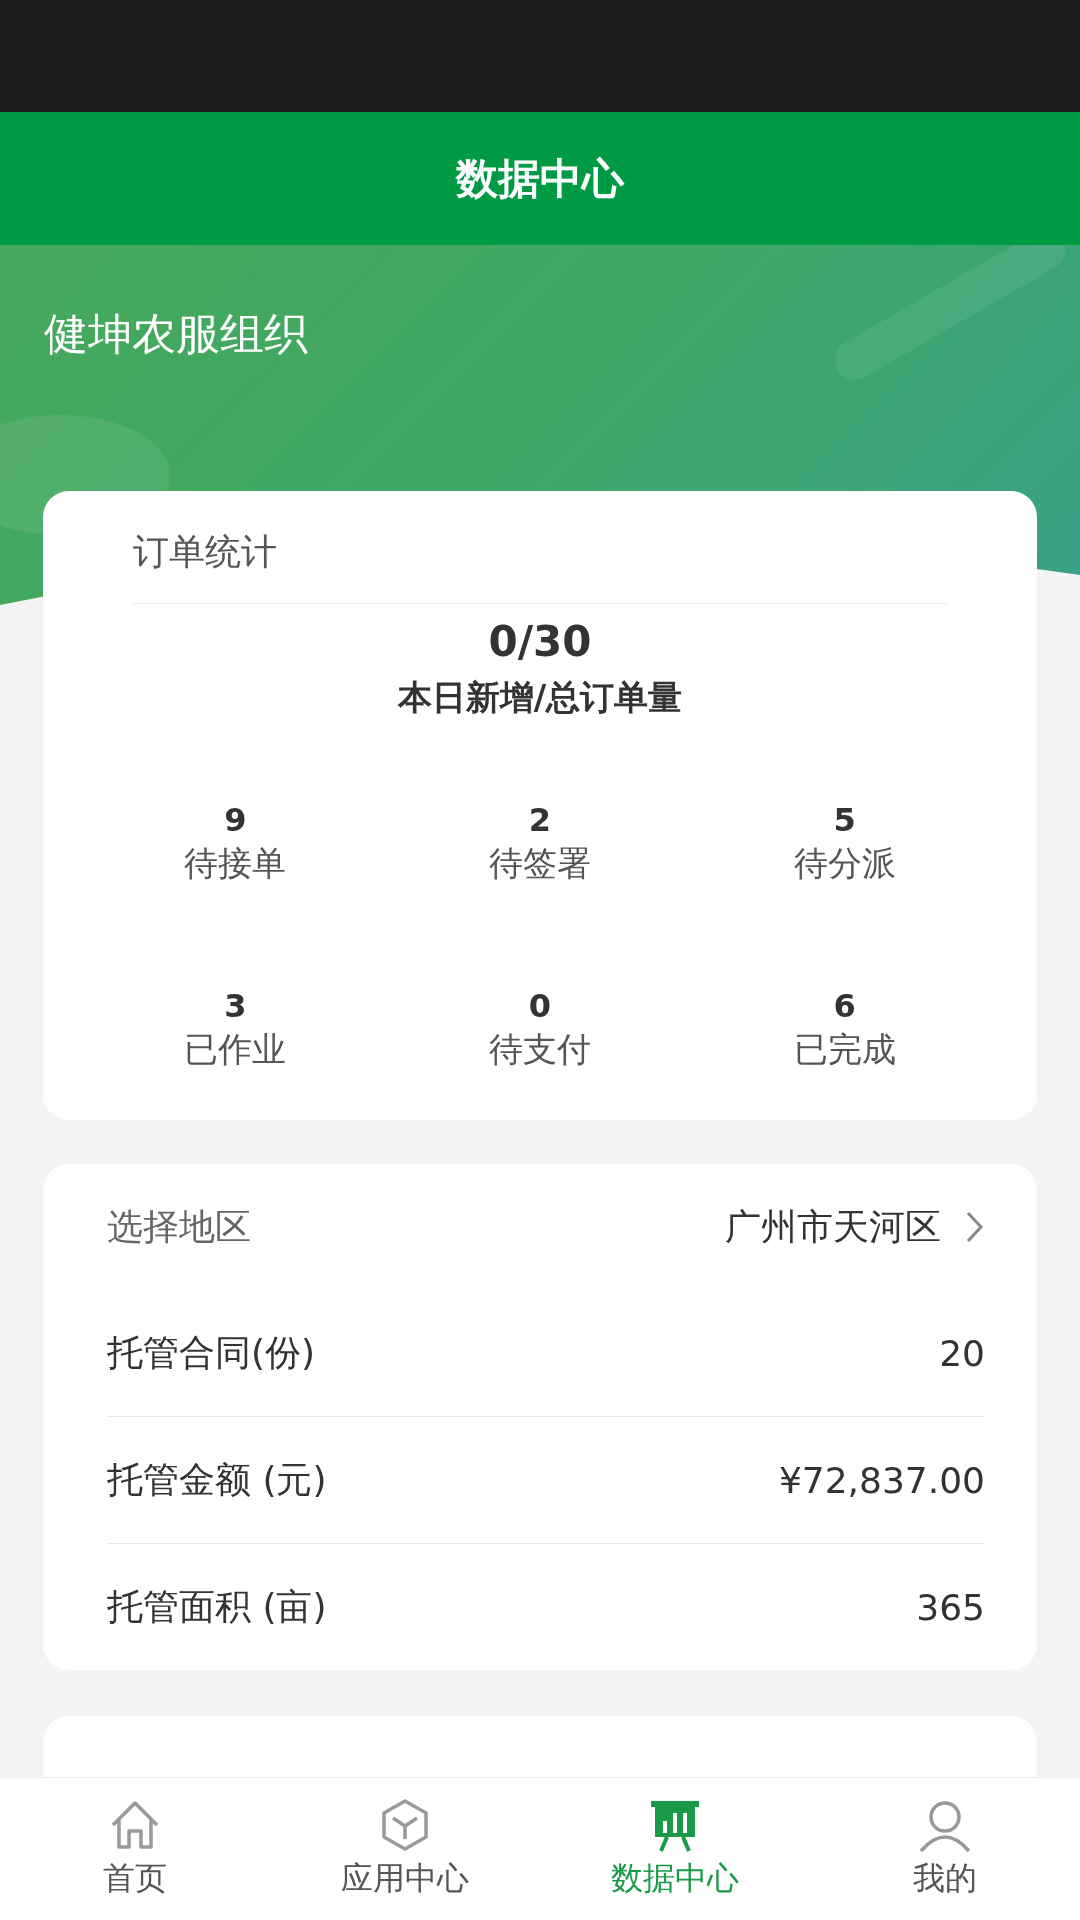 This screenshot has width=1080, height=1920. I want to click on stat-label: 待签署, so click(540, 863).